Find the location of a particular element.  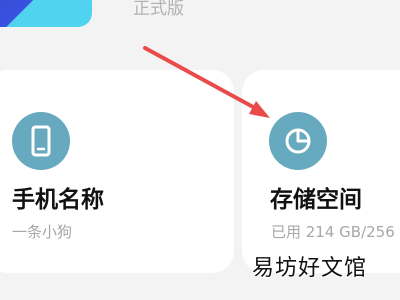

watermark: 易坊好文馆 is located at coordinates (310, 268).